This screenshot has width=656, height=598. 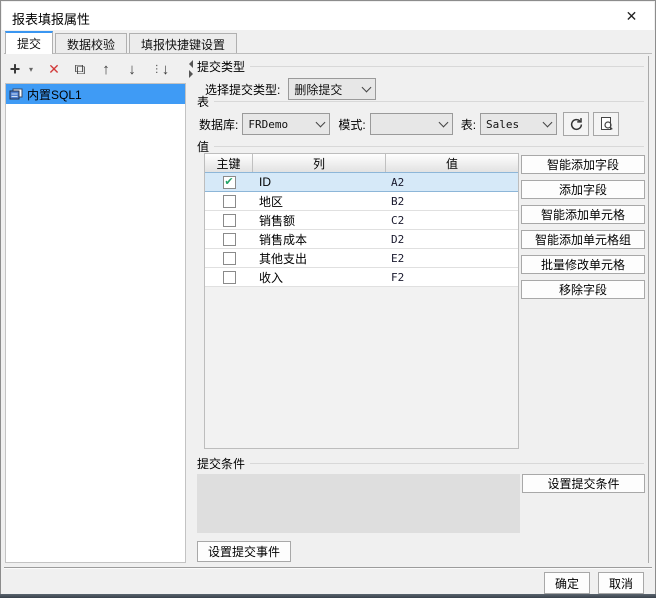 I want to click on tab-strip: 提交 数据校验 填报快捷键设置, so click(x=122, y=42).